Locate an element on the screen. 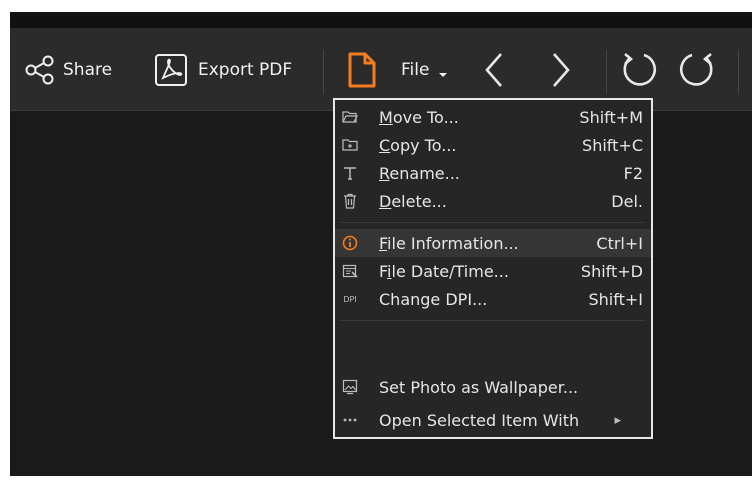 This screenshot has height=488, width=752. export-pdf-label: Export PDF is located at coordinates (245, 70).